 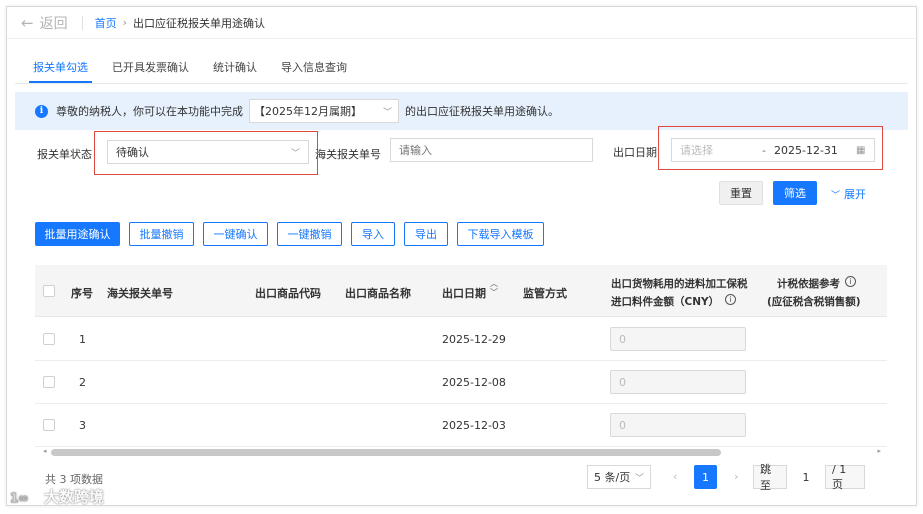 What do you see at coordinates (805, 477) in the screenshot?
I see `goto-input: 1` at bounding box center [805, 477].